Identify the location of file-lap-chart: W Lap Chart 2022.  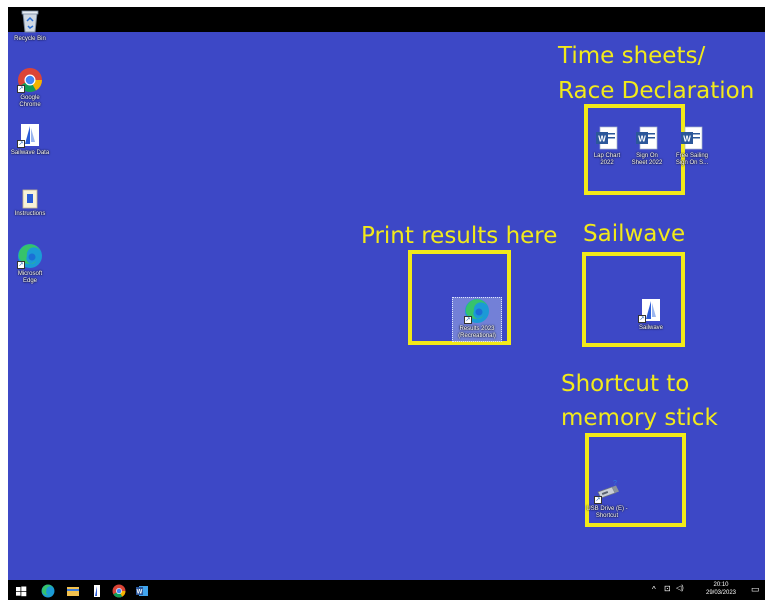
(607, 146).